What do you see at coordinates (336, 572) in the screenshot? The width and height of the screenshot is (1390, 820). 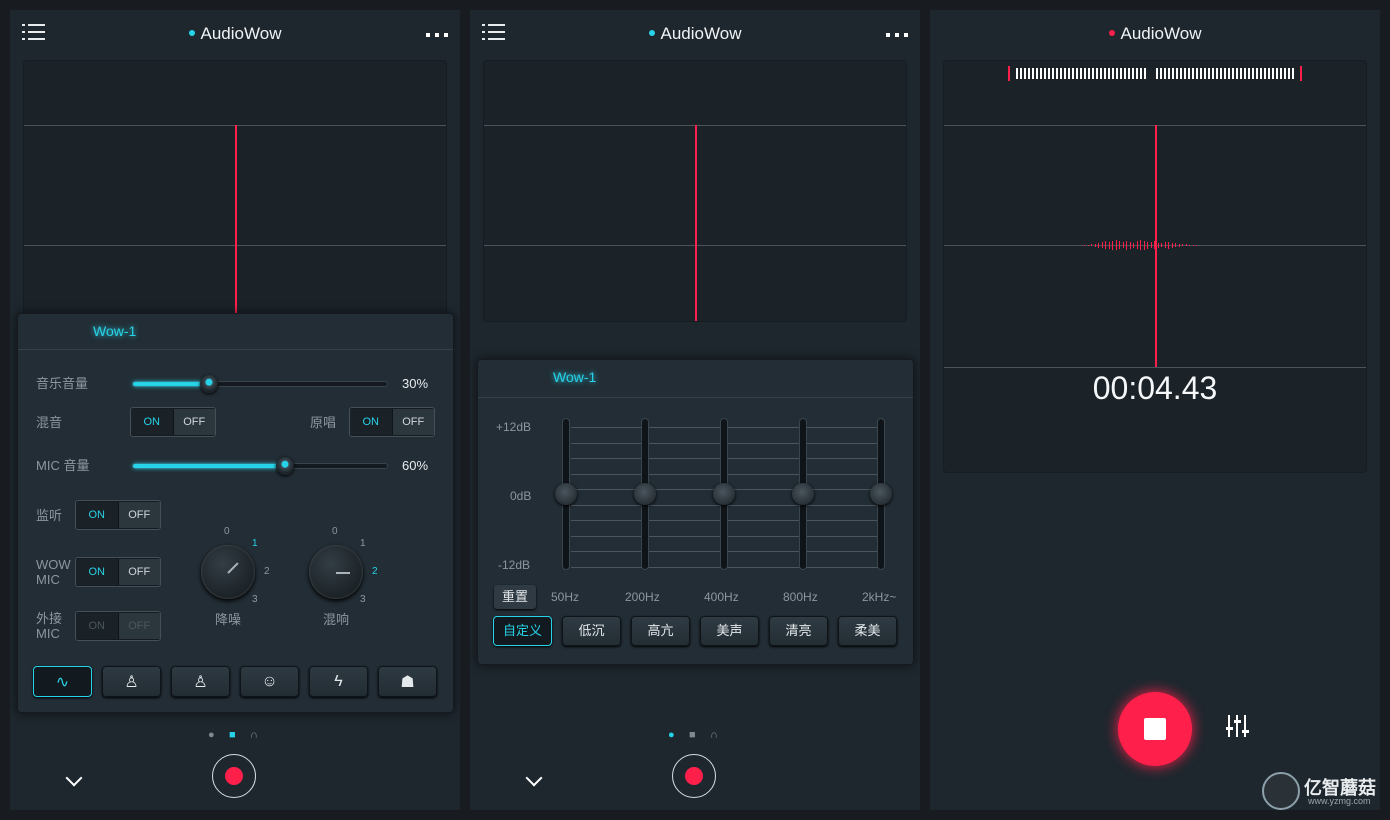 I see `reverb-knob` at bounding box center [336, 572].